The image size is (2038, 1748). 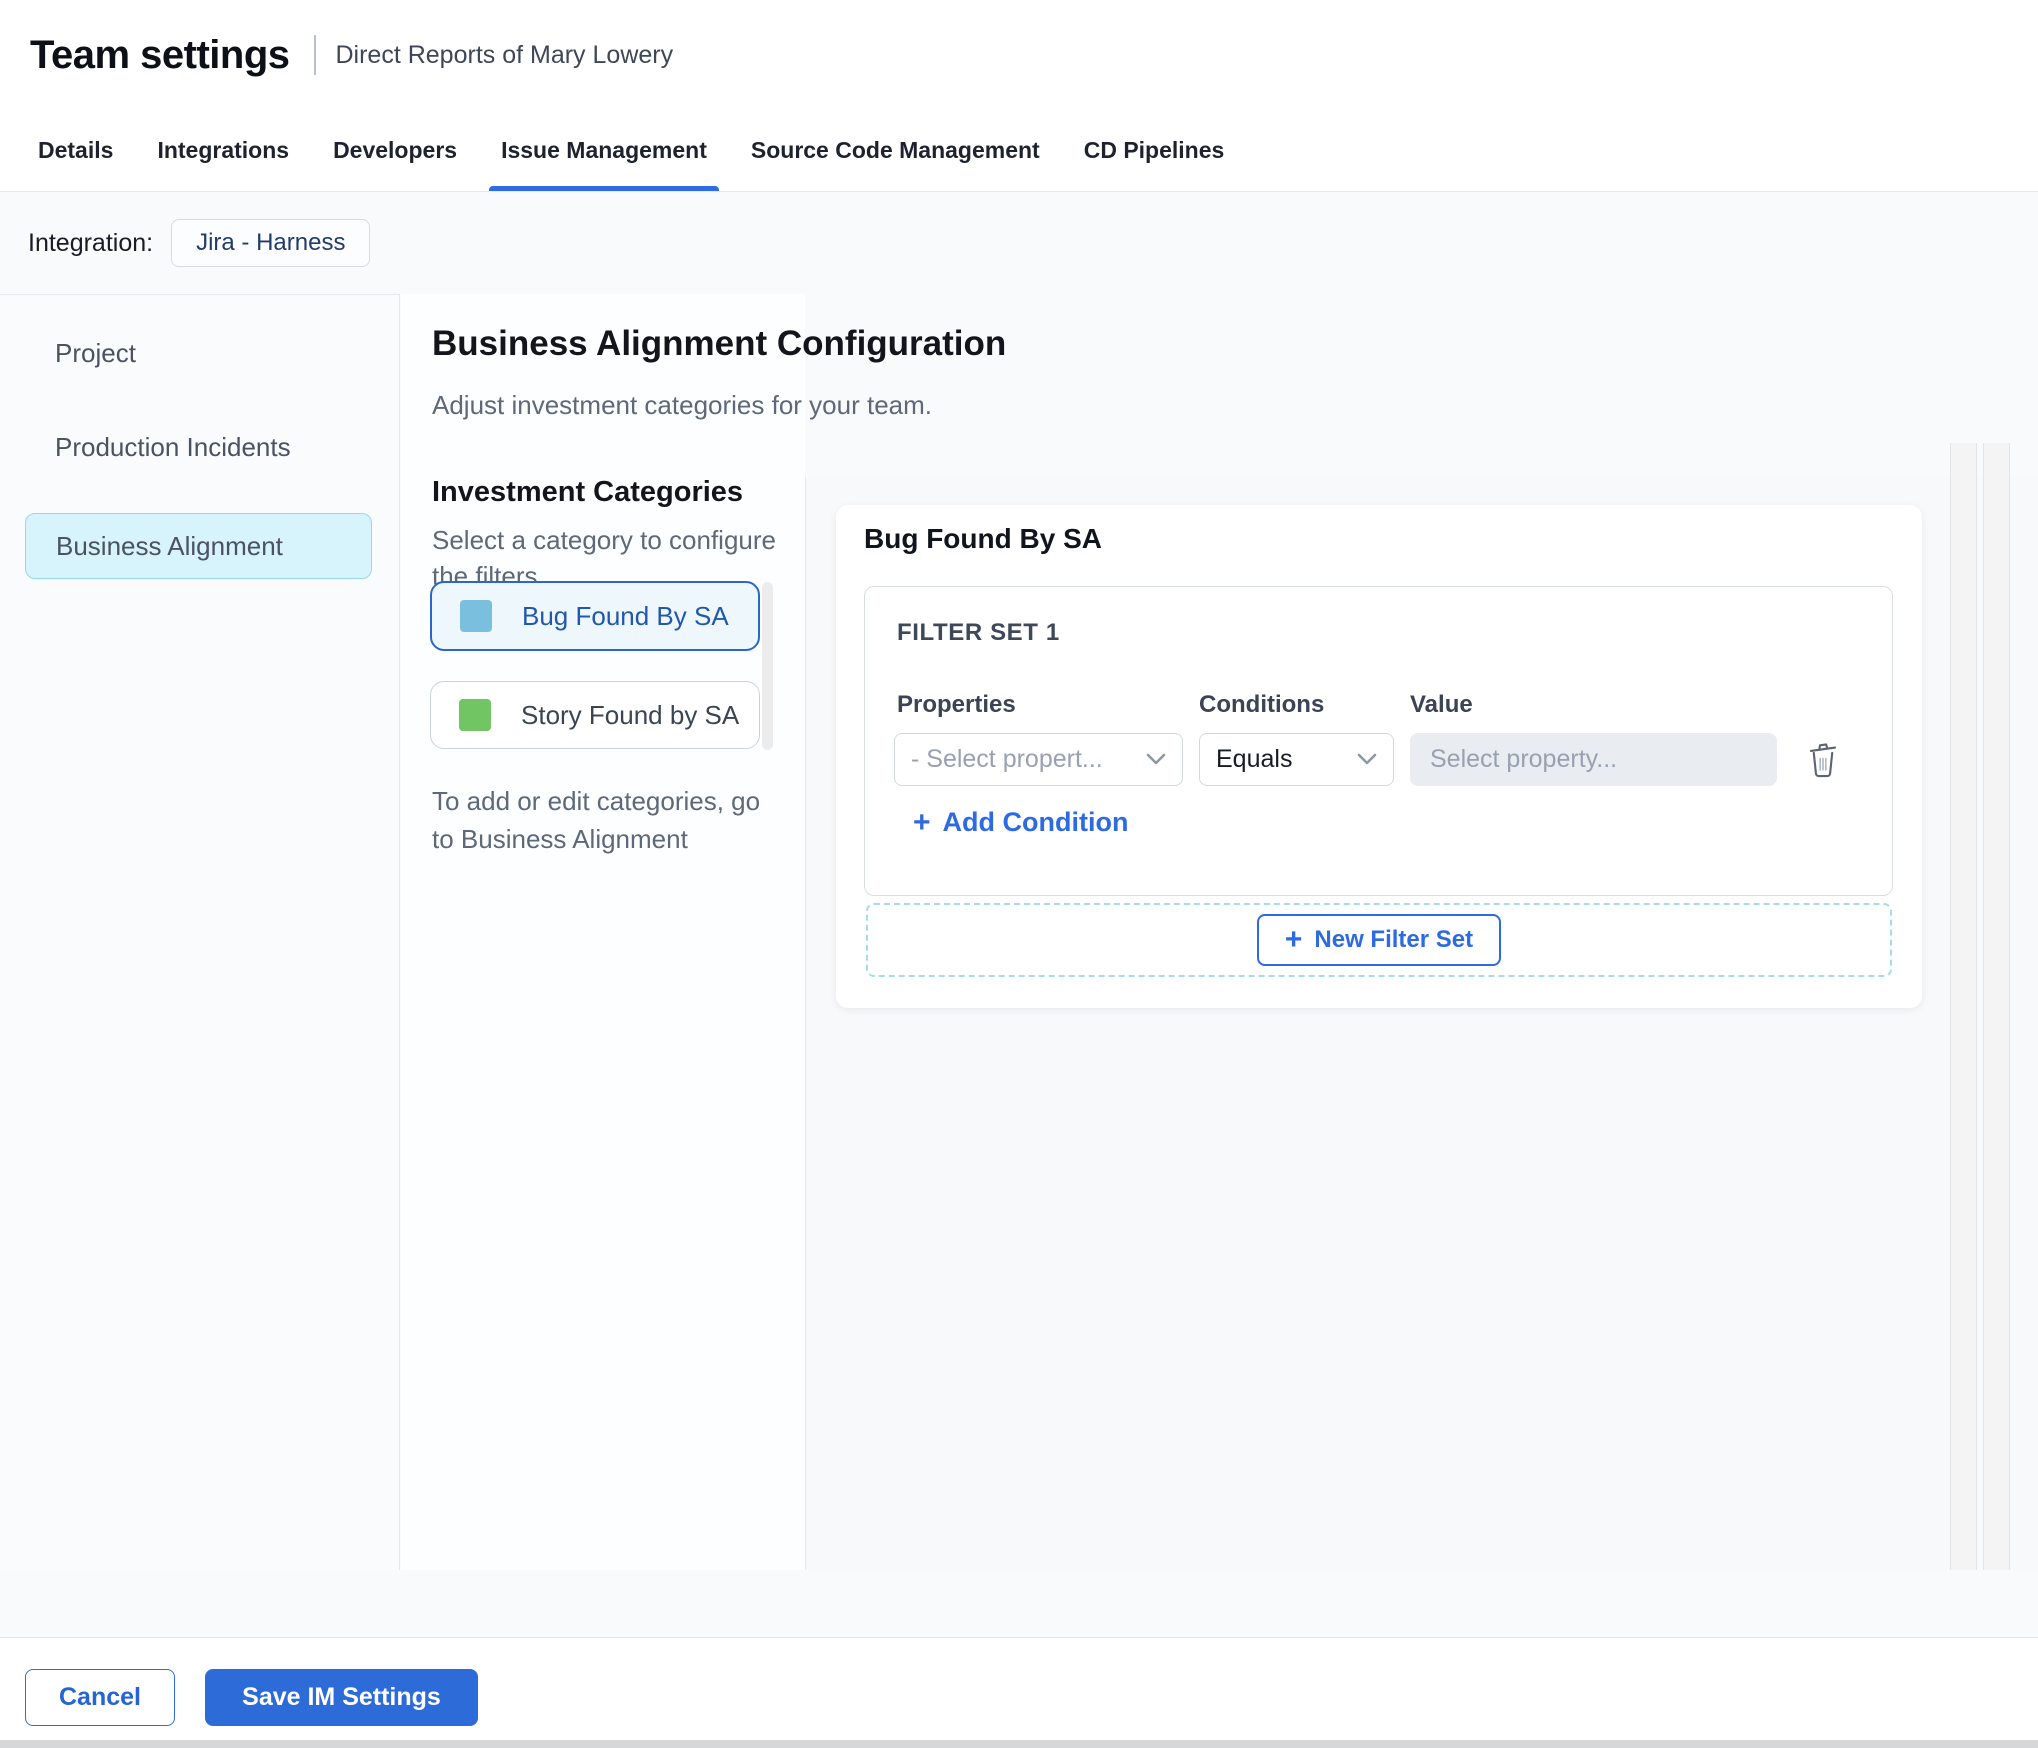 I want to click on category-story-found-by-sa: Story Found by SA, so click(x=595, y=715).